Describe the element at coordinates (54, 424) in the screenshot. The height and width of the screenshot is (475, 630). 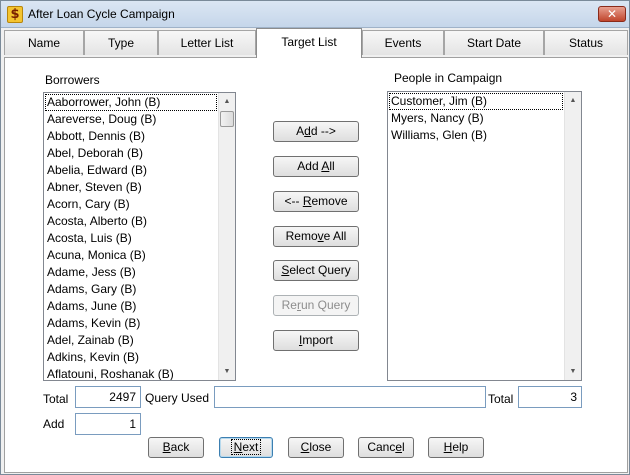
I see `add-label: Add` at that location.